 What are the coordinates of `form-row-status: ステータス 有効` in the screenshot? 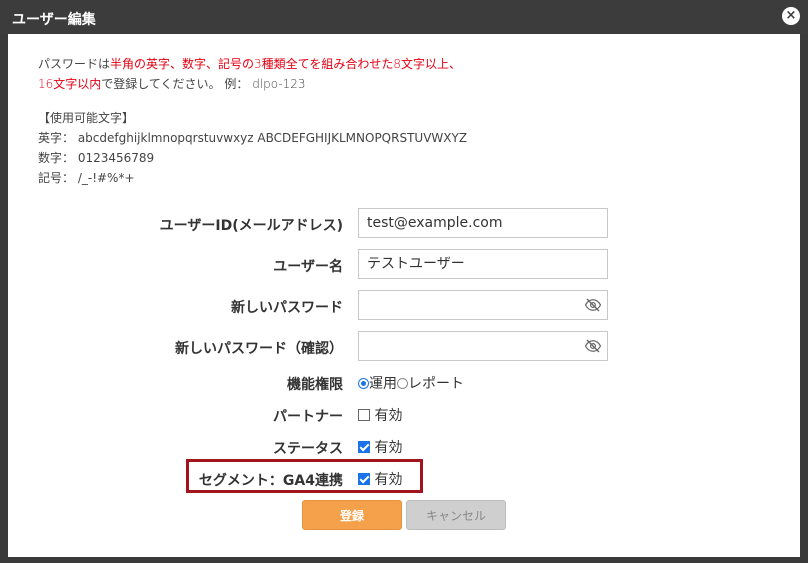 It's located at (404, 446).